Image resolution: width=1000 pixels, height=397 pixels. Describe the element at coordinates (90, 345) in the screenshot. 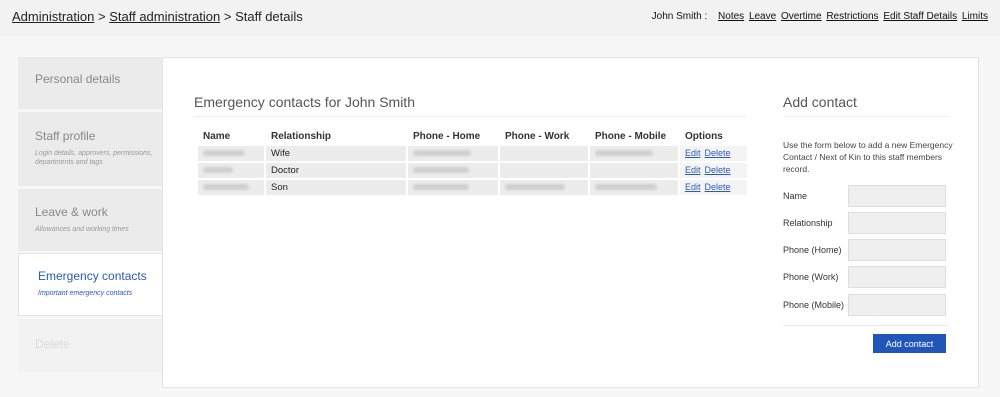

I see `sidebar-item-delete: Delete` at that location.